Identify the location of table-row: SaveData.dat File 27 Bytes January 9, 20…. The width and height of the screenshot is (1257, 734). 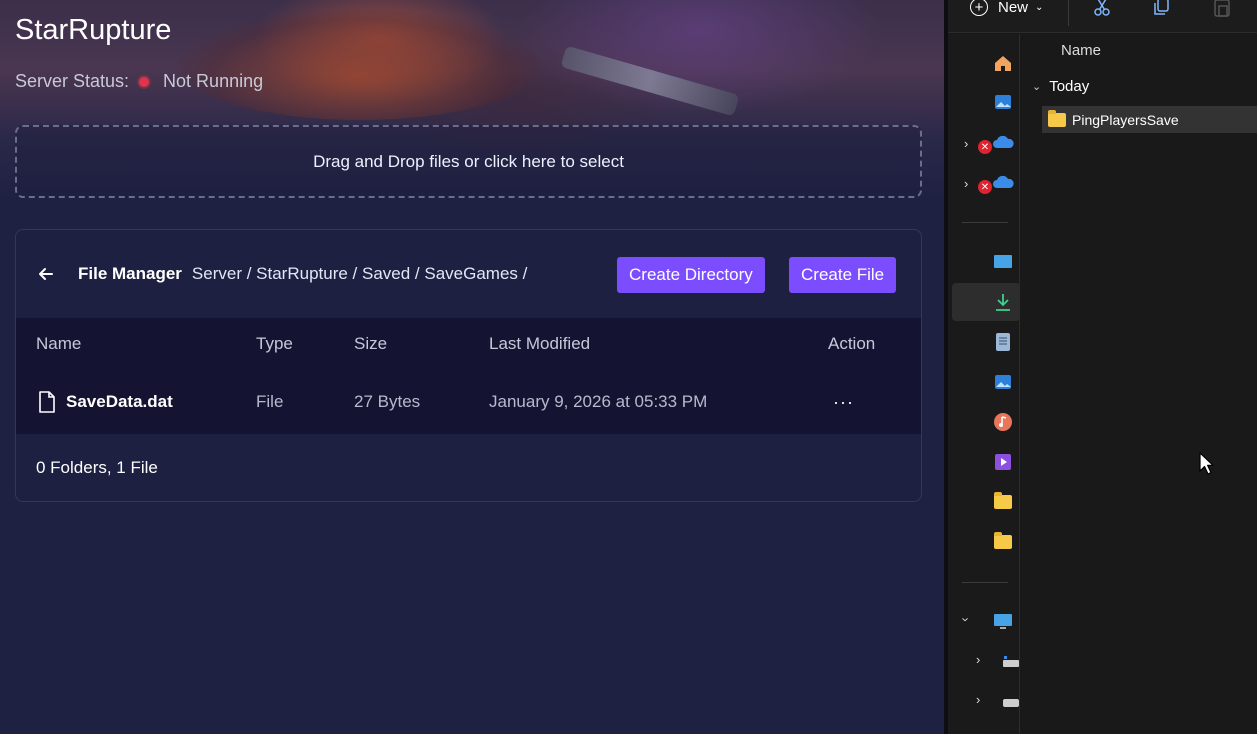
(468, 402).